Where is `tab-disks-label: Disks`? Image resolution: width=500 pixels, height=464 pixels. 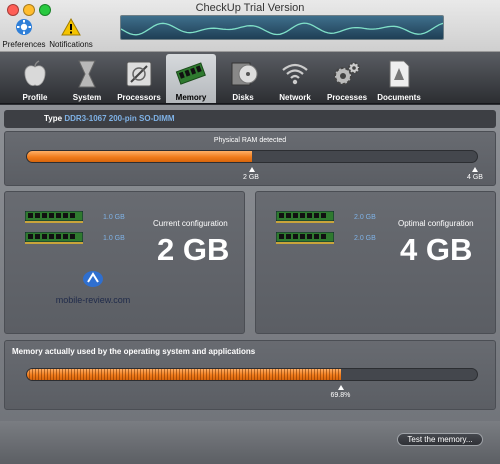
tab-disks-label: Disks is located at coordinates (243, 97).